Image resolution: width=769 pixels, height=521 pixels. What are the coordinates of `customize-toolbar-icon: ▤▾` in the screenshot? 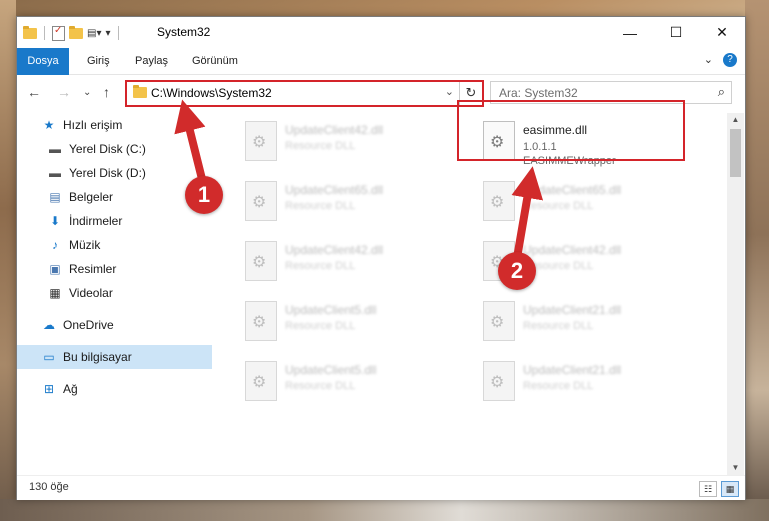 It's located at (94, 33).